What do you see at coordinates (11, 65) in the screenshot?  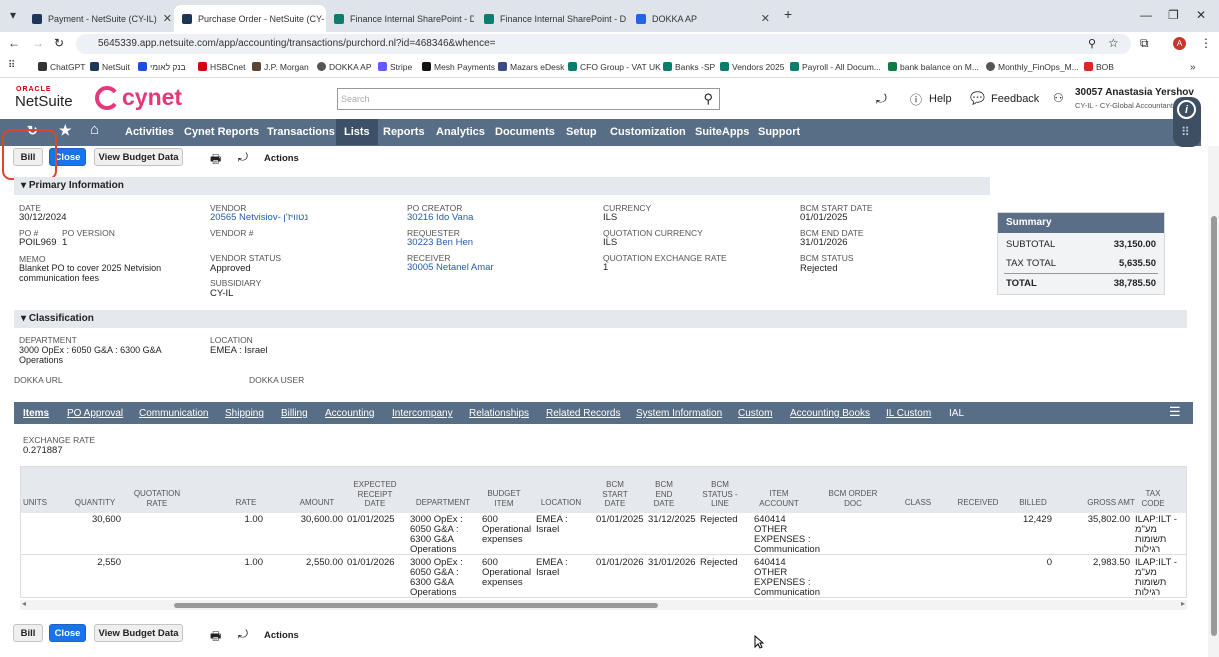 I see `apps-grid-icon: ⠿` at bounding box center [11, 65].